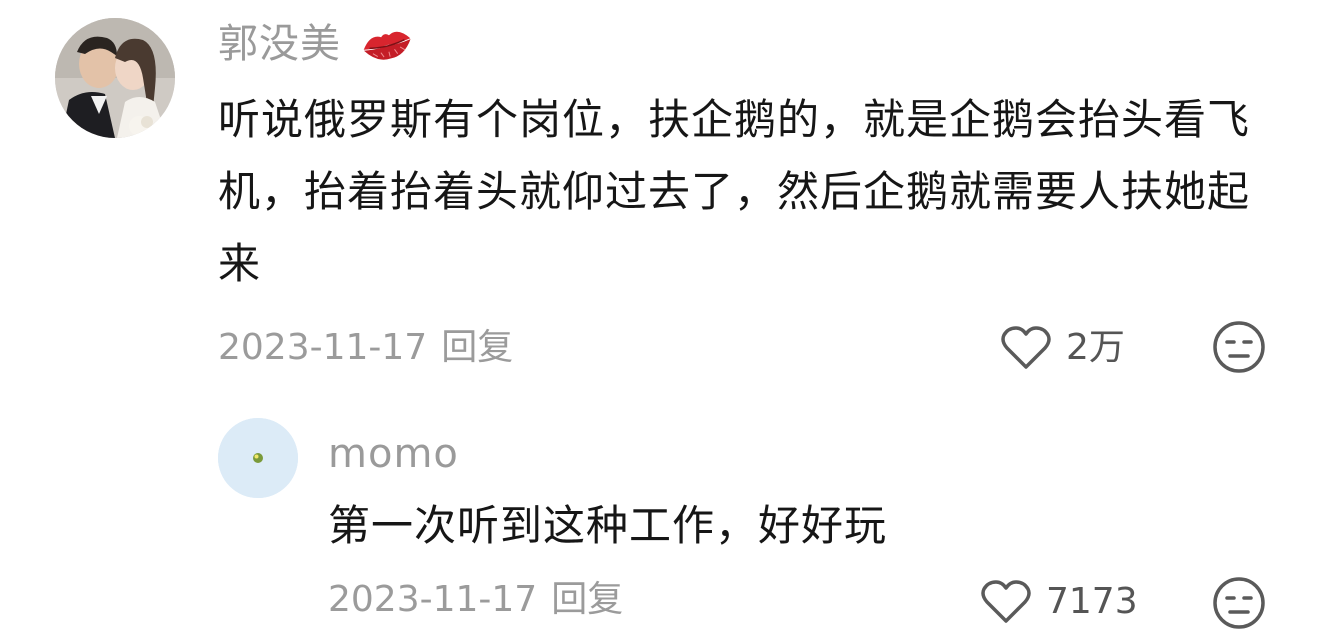 This screenshot has width=1320, height=635. Describe the element at coordinates (1062, 348) in the screenshot. I see `like-button: 2万` at that location.